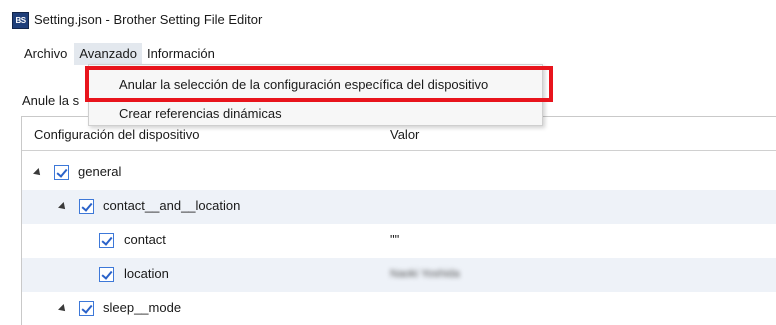 Image resolution: width=776 pixels, height=325 pixels. What do you see at coordinates (146, 273) in the screenshot?
I see `tree-row-label: location` at bounding box center [146, 273].